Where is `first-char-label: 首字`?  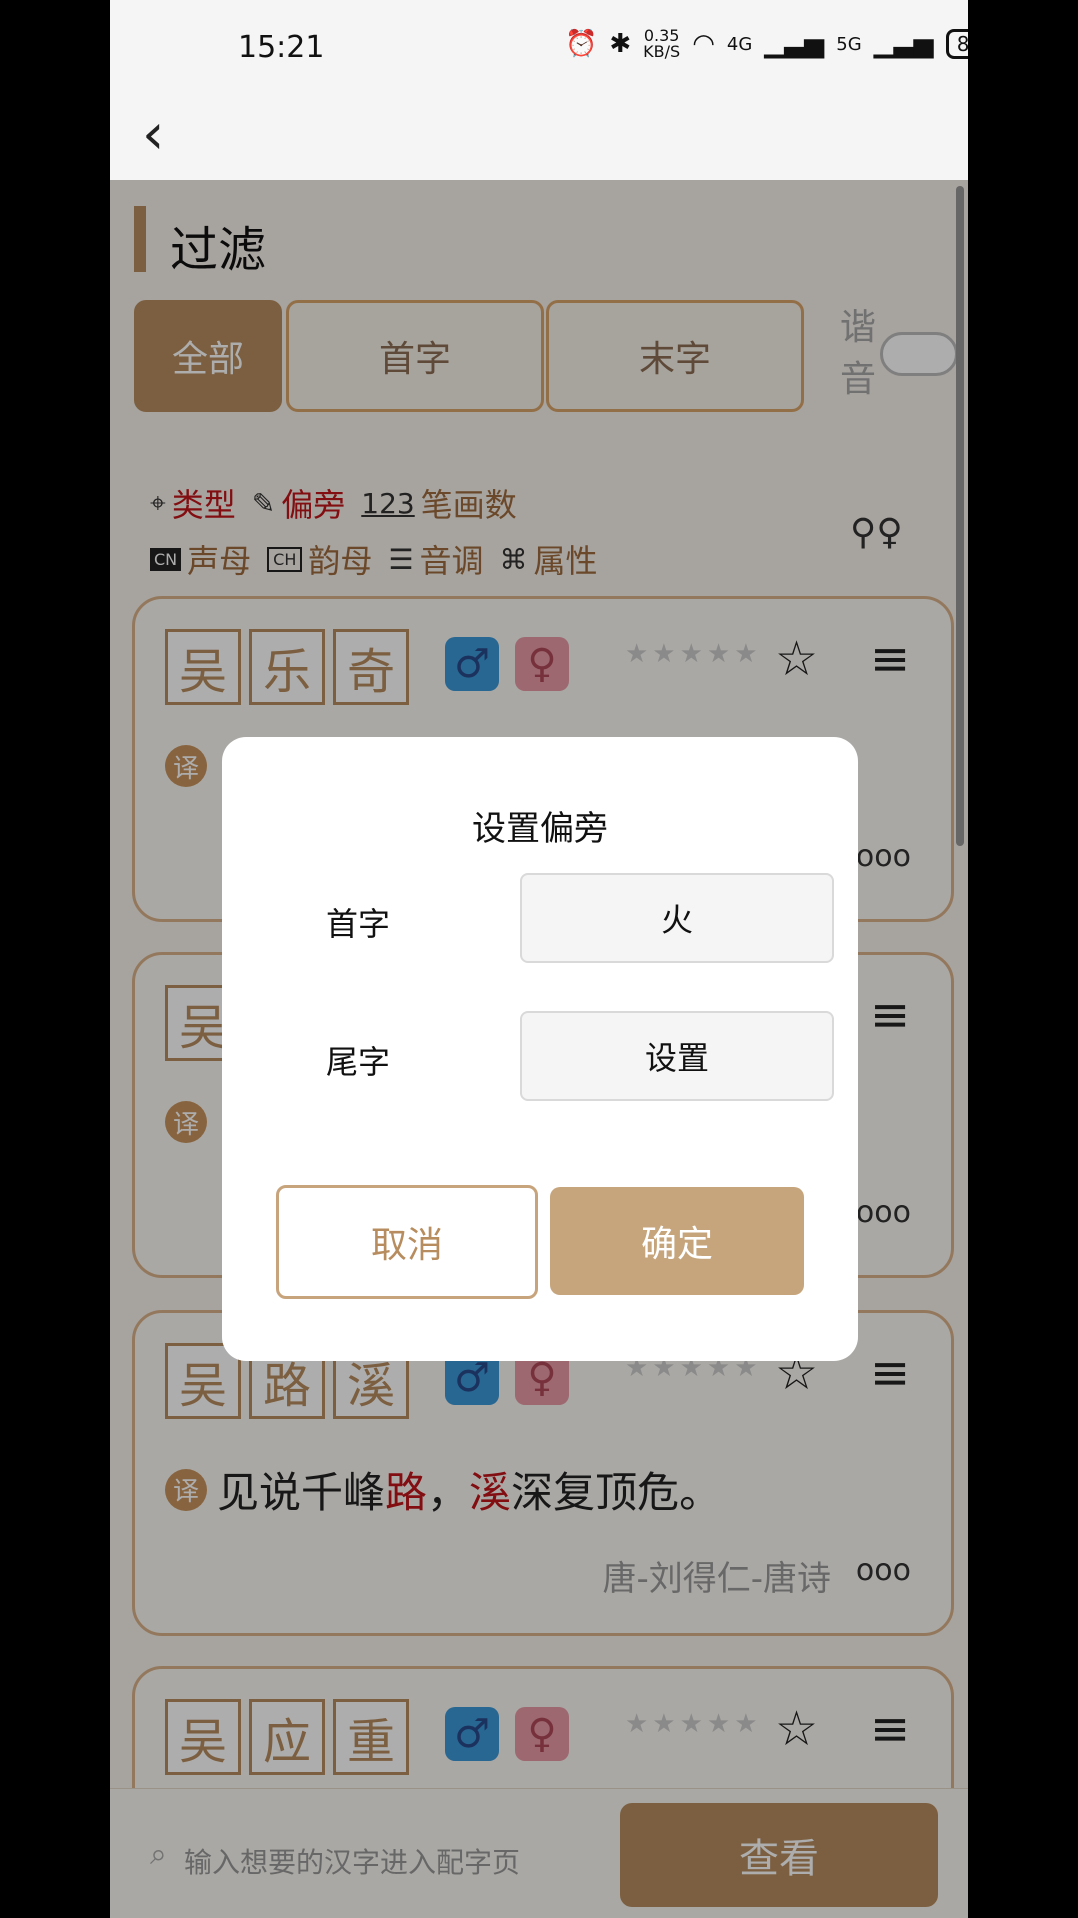 first-char-label: 首字 is located at coordinates (358, 924).